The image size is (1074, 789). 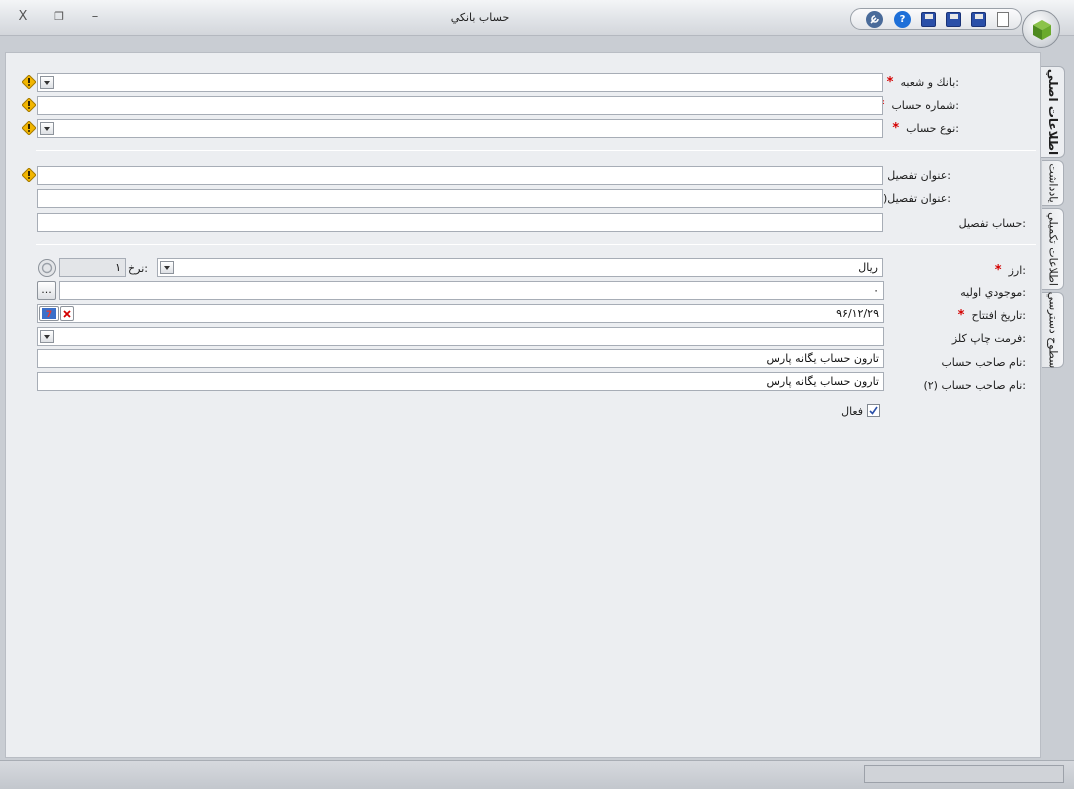 I want to click on question-icon: ?, so click(x=902, y=19).